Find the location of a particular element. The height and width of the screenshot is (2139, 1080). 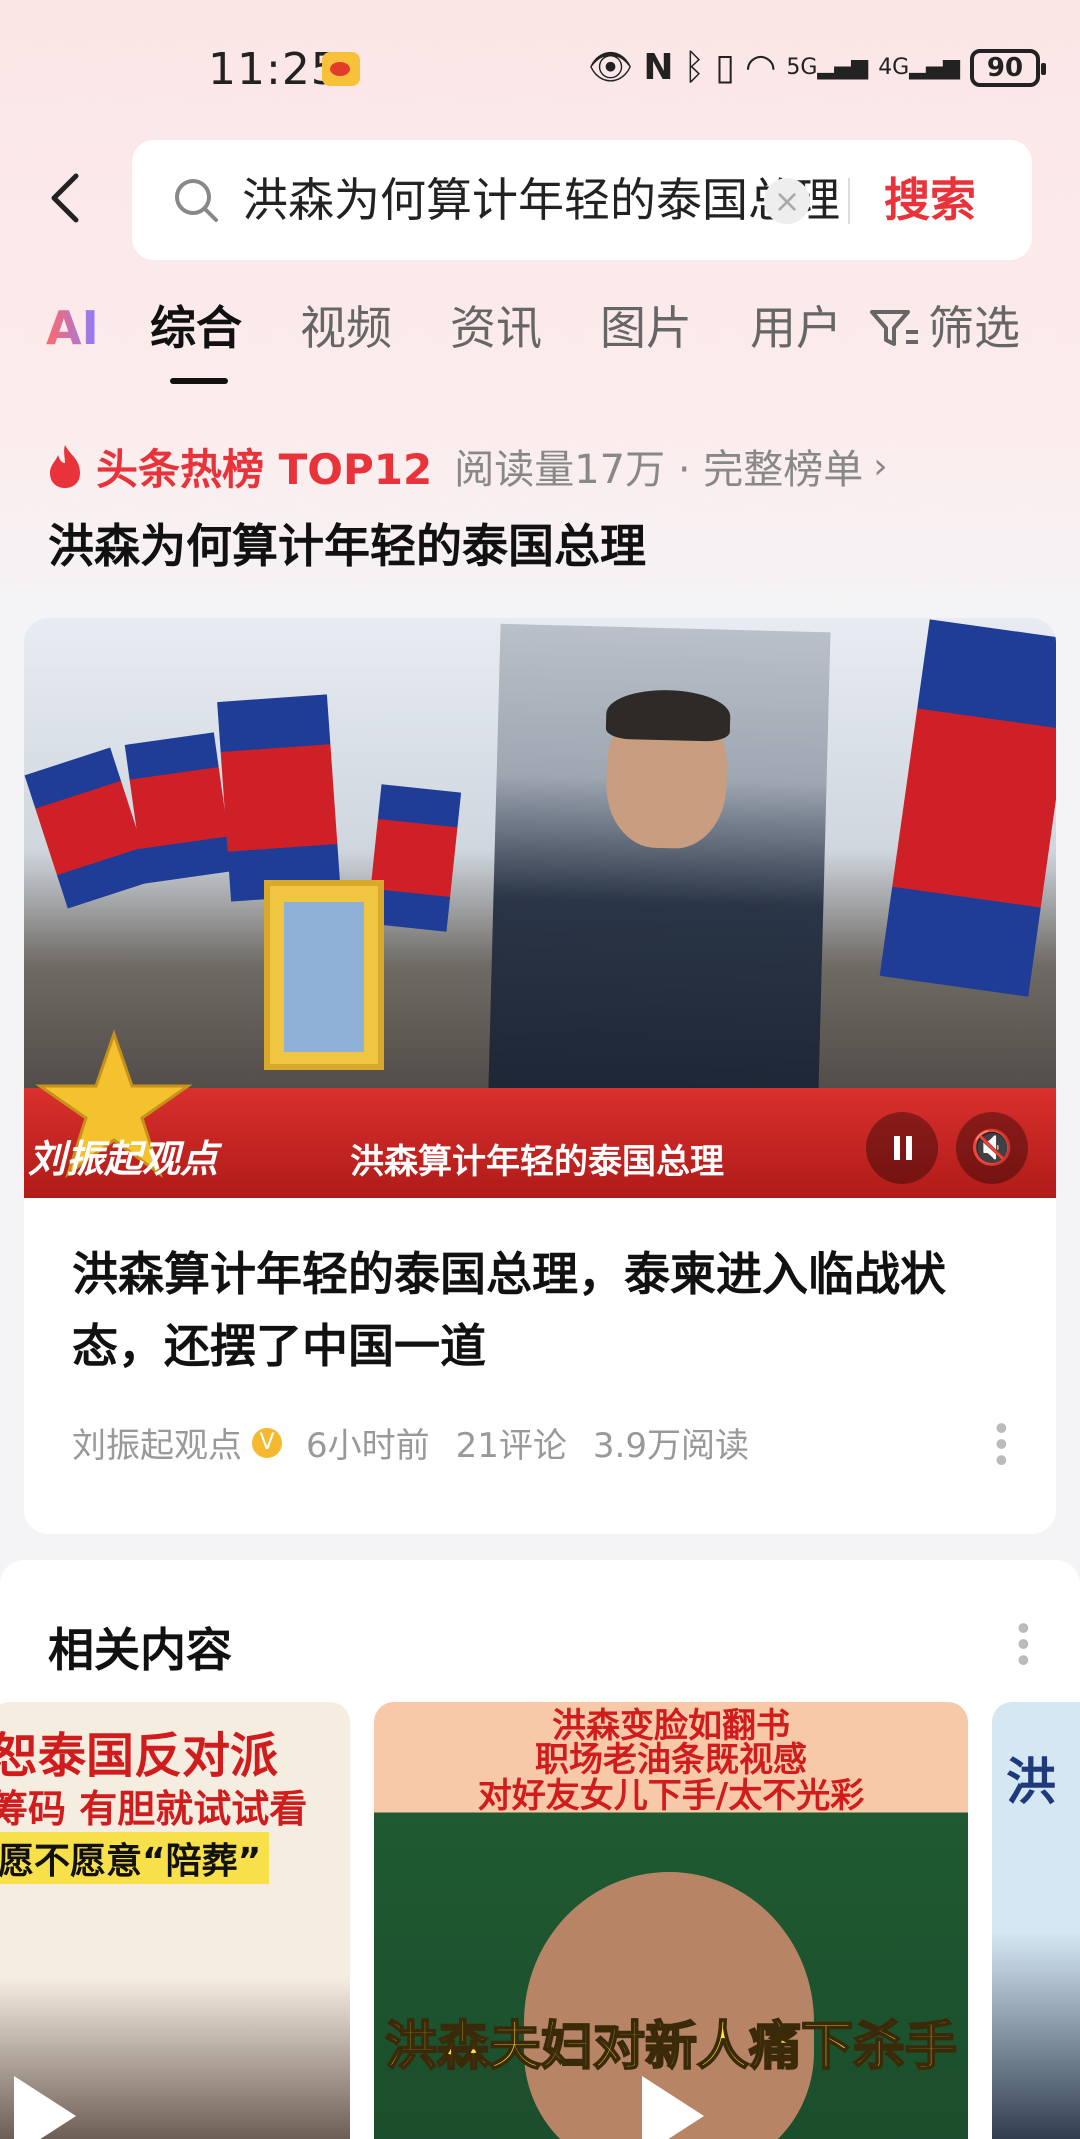

pause-button is located at coordinates (902, 1148).